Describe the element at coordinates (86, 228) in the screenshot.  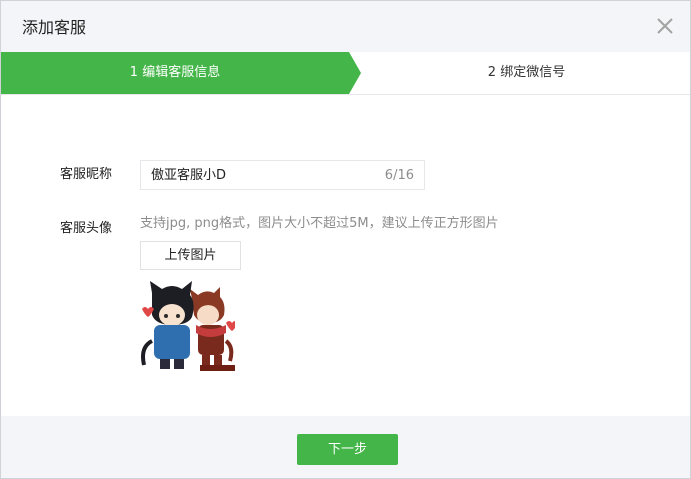
I see `avatar-label: 客服头像` at that location.